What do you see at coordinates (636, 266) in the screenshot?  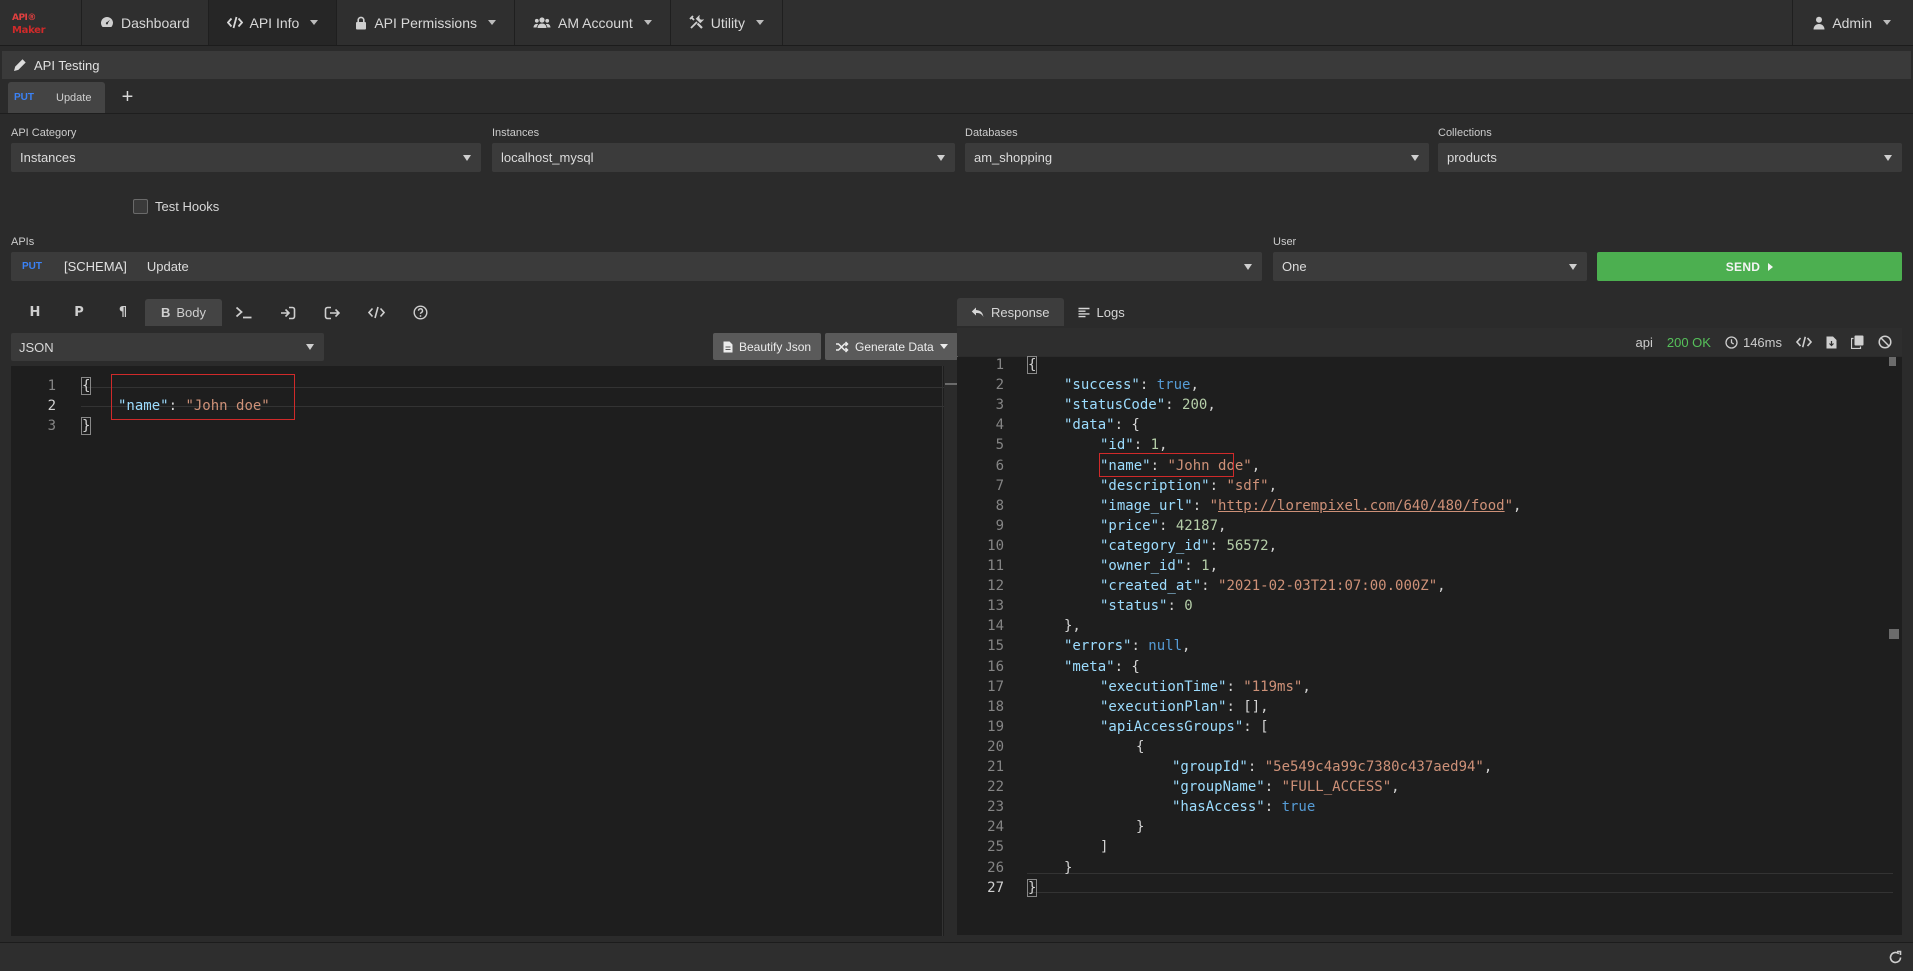 I see `apis-select: PUT [SCHEMA] Update` at bounding box center [636, 266].